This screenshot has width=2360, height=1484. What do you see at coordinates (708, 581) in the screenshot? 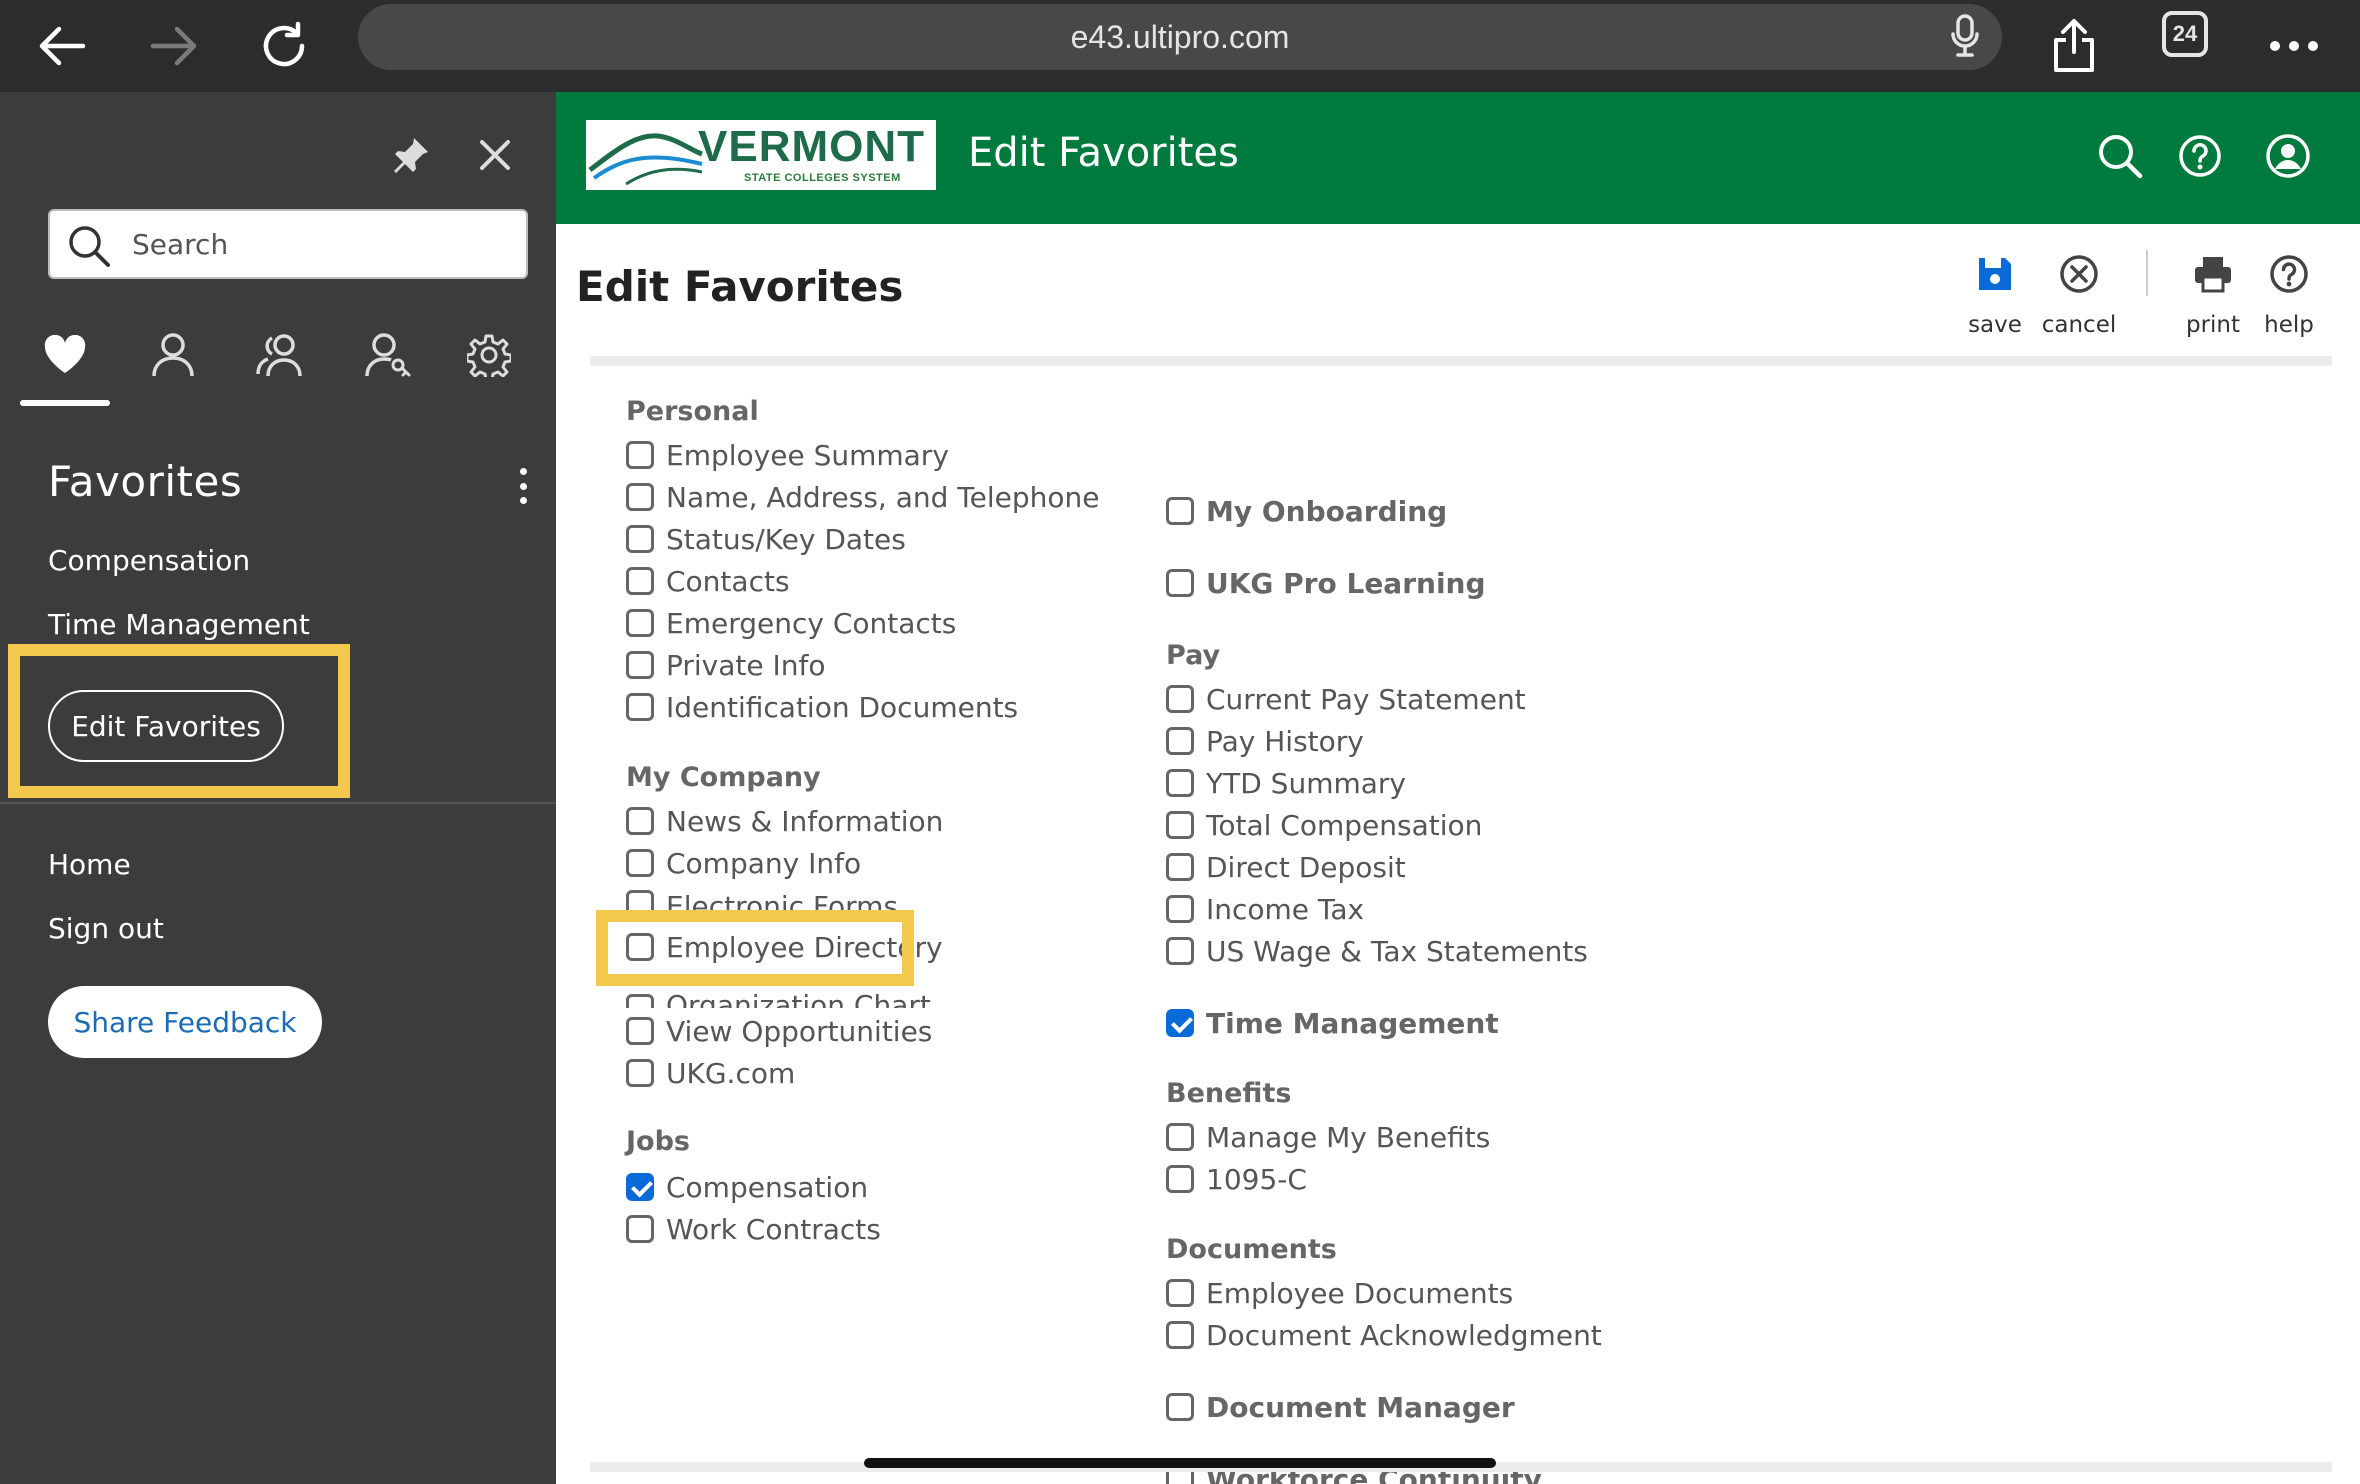
I see `checkbox-item: Contacts` at bounding box center [708, 581].